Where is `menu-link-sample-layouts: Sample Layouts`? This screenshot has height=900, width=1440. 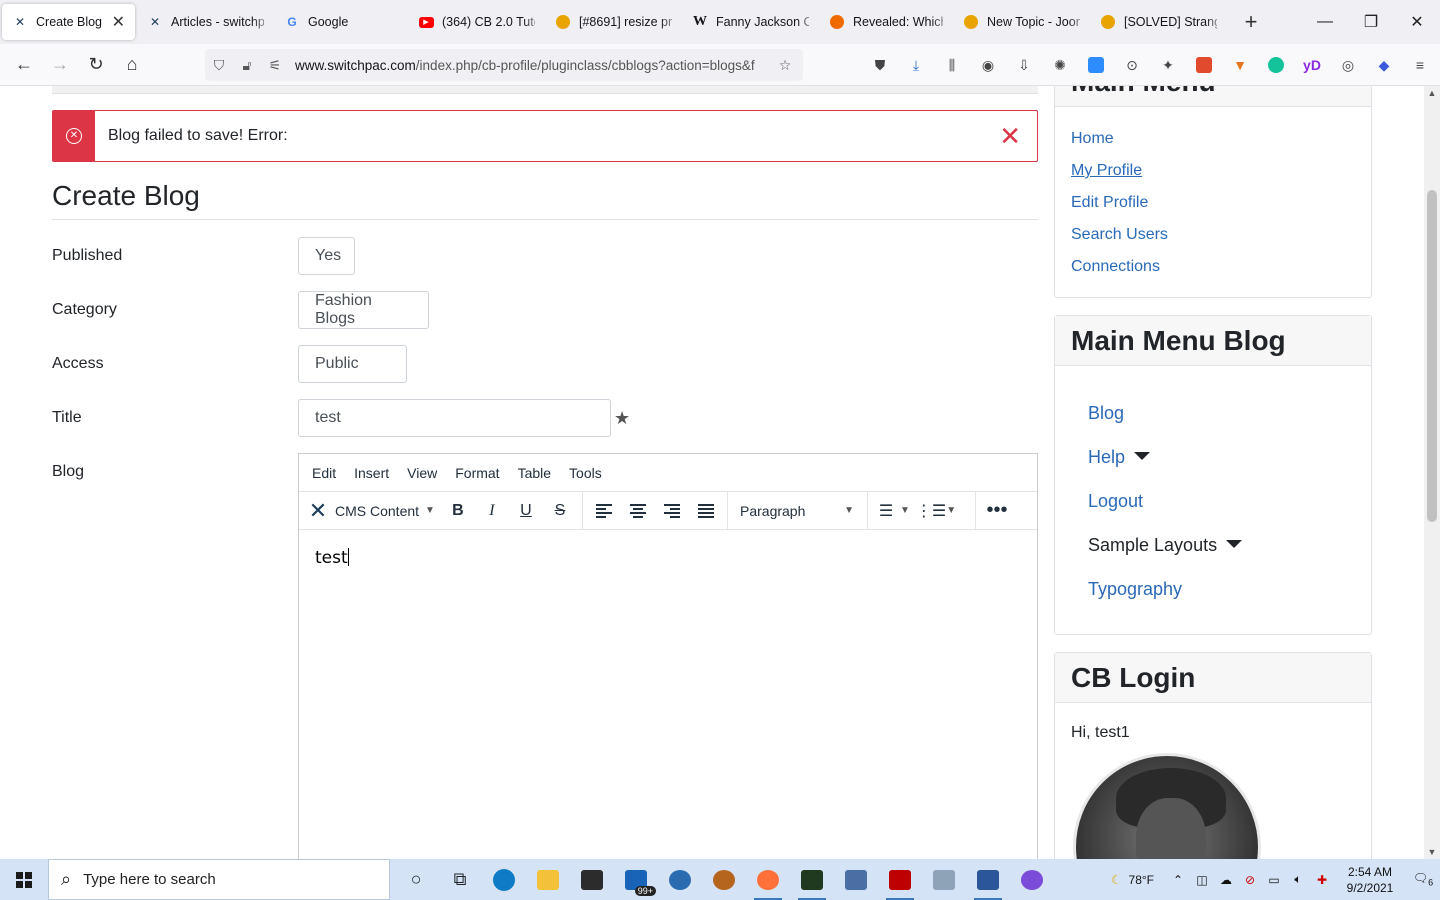 menu-link-sample-layouts: Sample Layouts is located at coordinates (1165, 545).